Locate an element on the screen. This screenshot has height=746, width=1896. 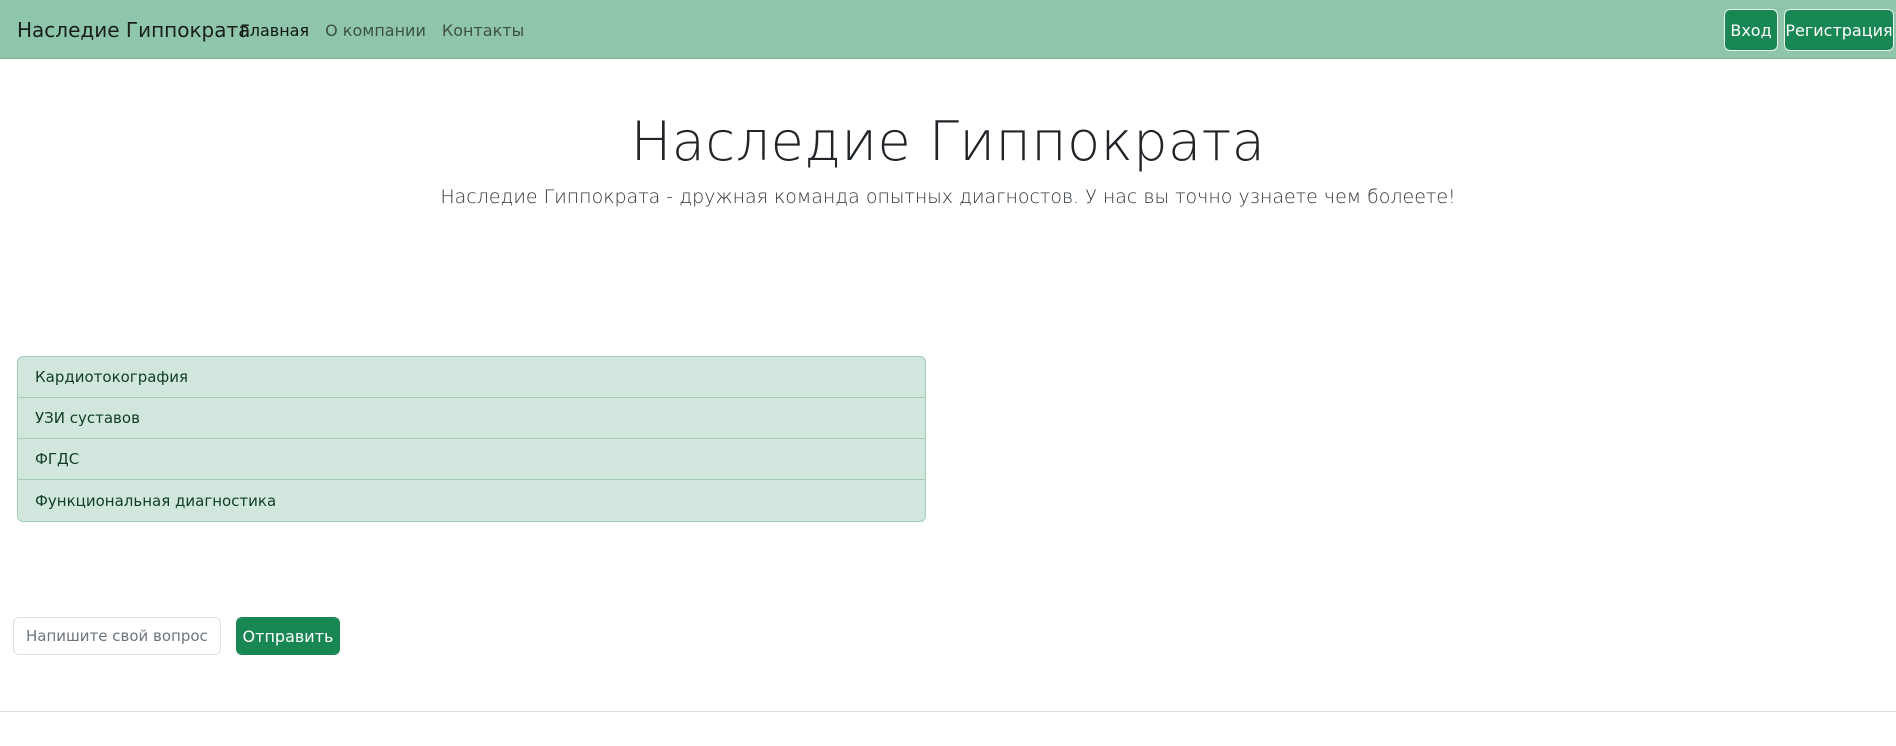
nav-link-contacts: Контакты is located at coordinates (483, 30).